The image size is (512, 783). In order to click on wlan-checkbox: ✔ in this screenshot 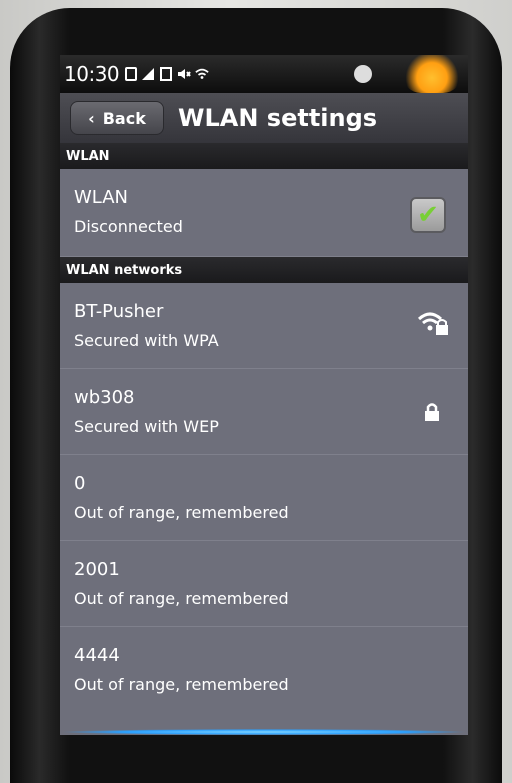, I will do `click(428, 215)`.